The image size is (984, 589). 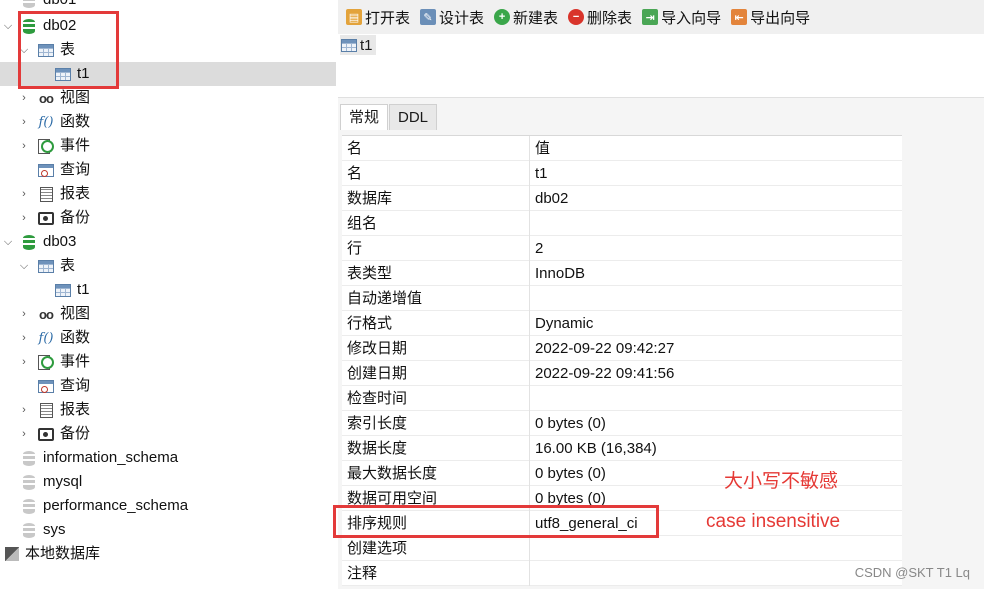 I want to click on property-row: 数据长度 16.00 KB (16,384), so click(x=622, y=448).